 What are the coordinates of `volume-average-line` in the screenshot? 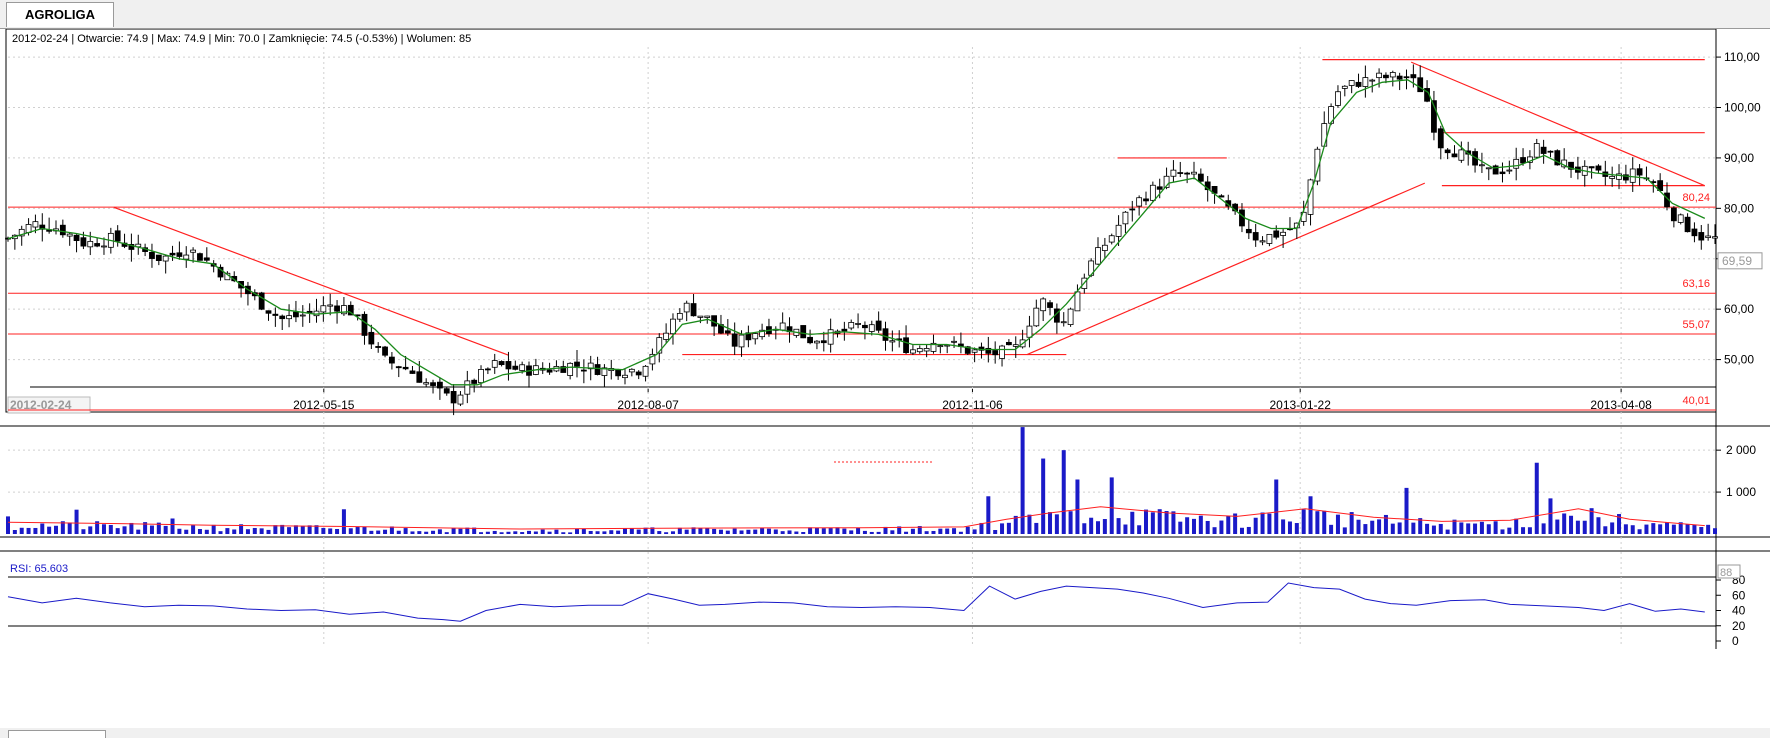 It's located at (856, 518).